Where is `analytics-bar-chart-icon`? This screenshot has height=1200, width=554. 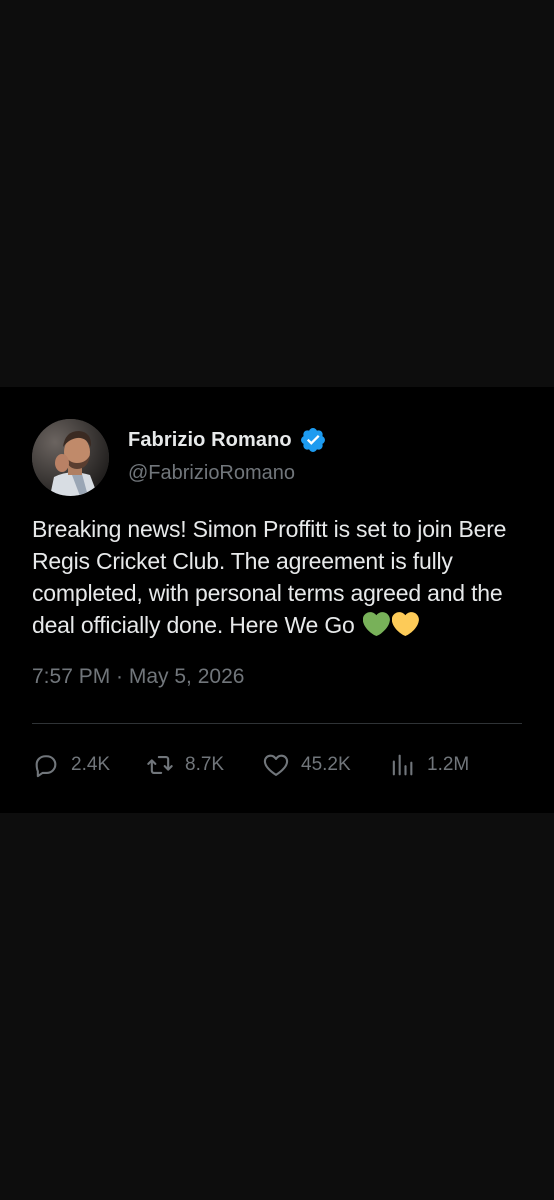 analytics-bar-chart-icon is located at coordinates (402, 765).